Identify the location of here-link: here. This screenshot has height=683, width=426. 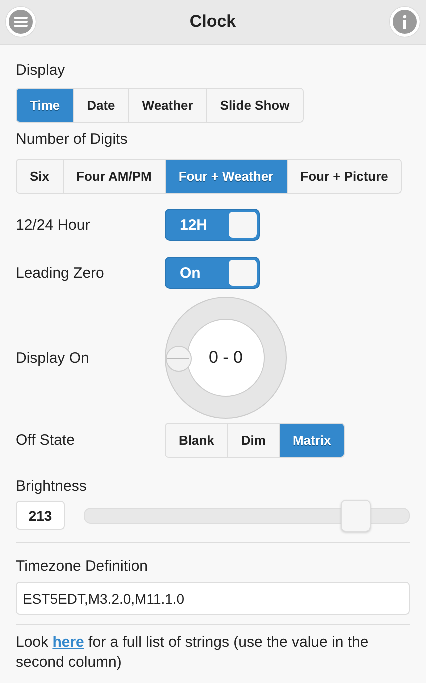
(68, 642).